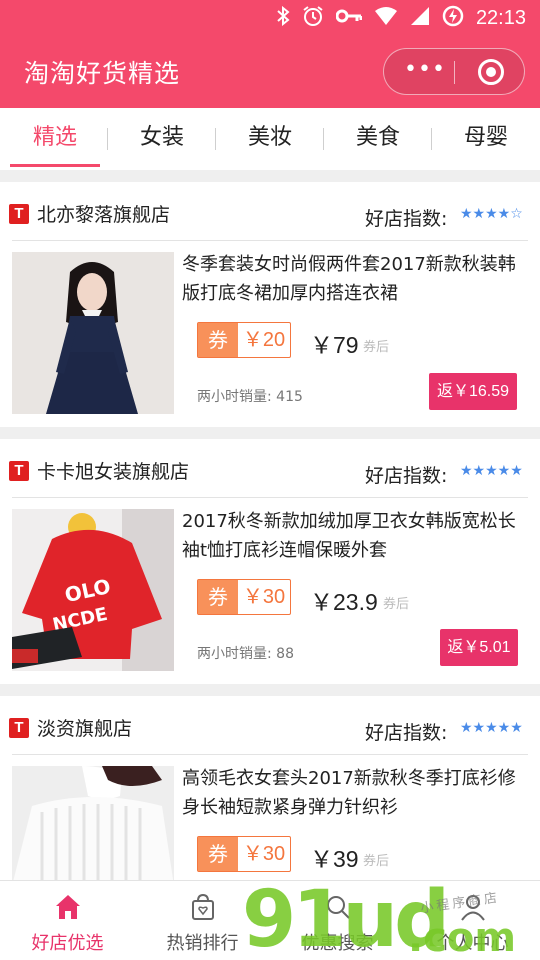 The image size is (540, 960). I want to click on shop-name: 北亦黎落旗舰店, so click(104, 215).